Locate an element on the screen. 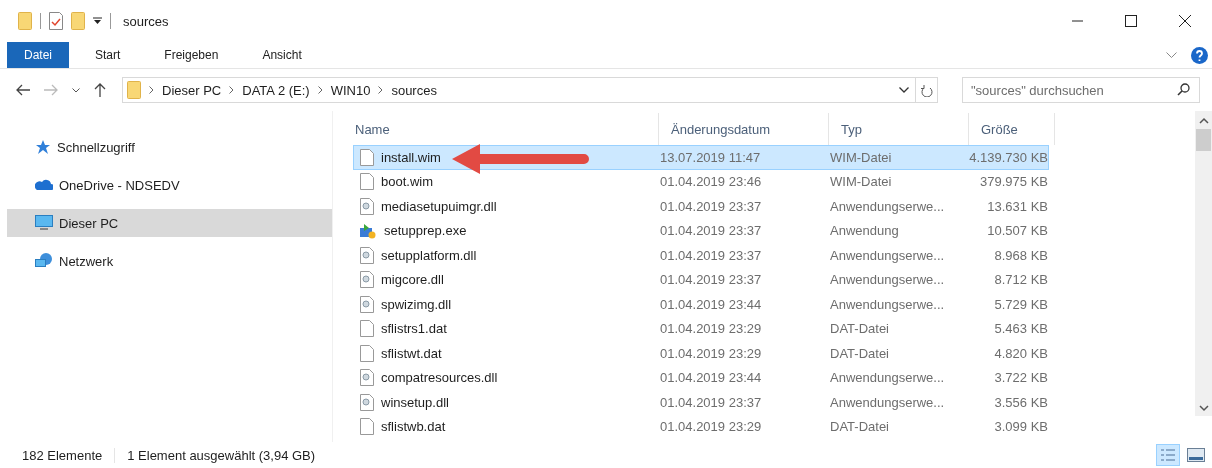  details-view-icon is located at coordinates (1168, 455).